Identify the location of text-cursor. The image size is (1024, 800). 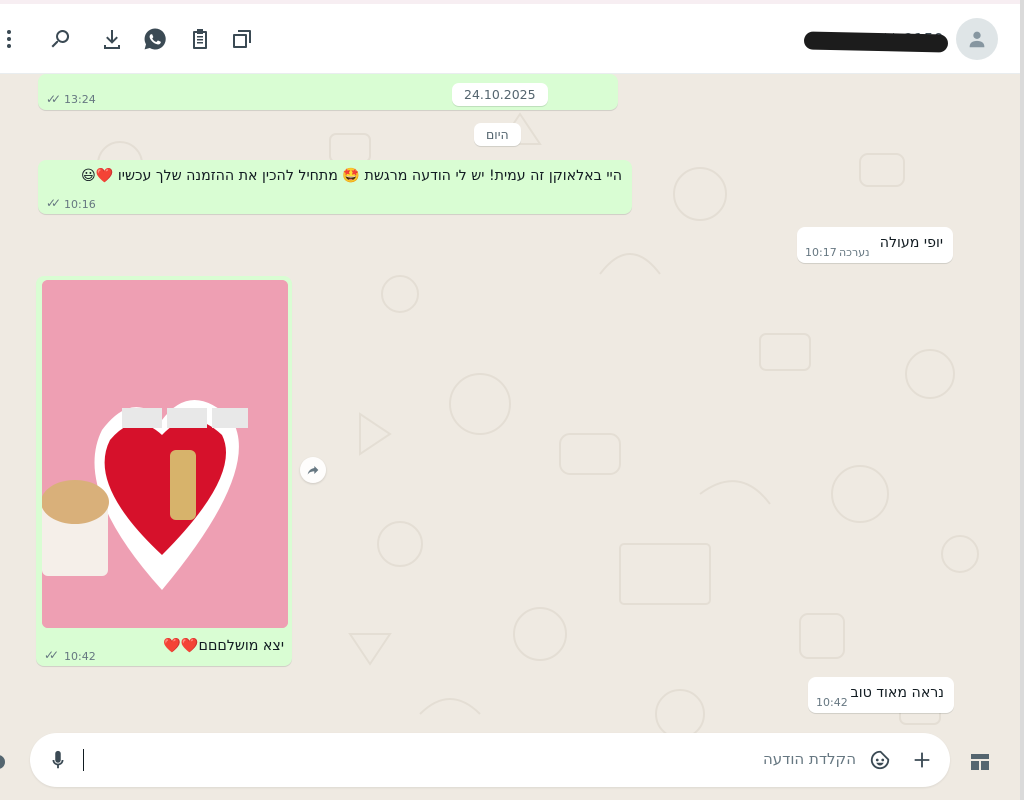
(83, 760).